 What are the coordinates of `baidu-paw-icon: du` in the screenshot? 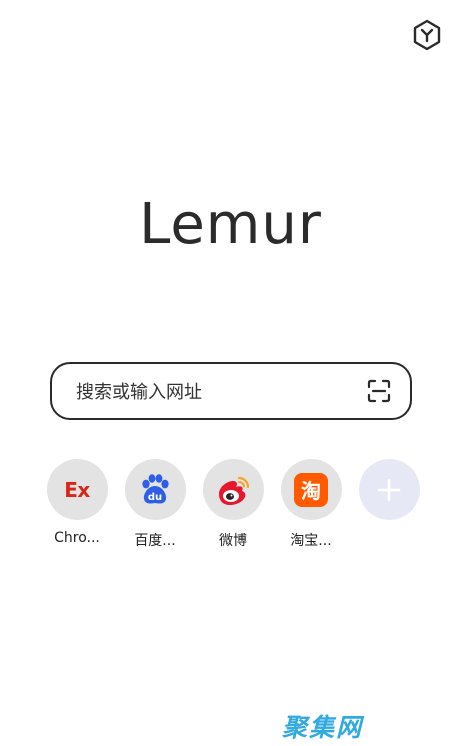 It's located at (155, 488).